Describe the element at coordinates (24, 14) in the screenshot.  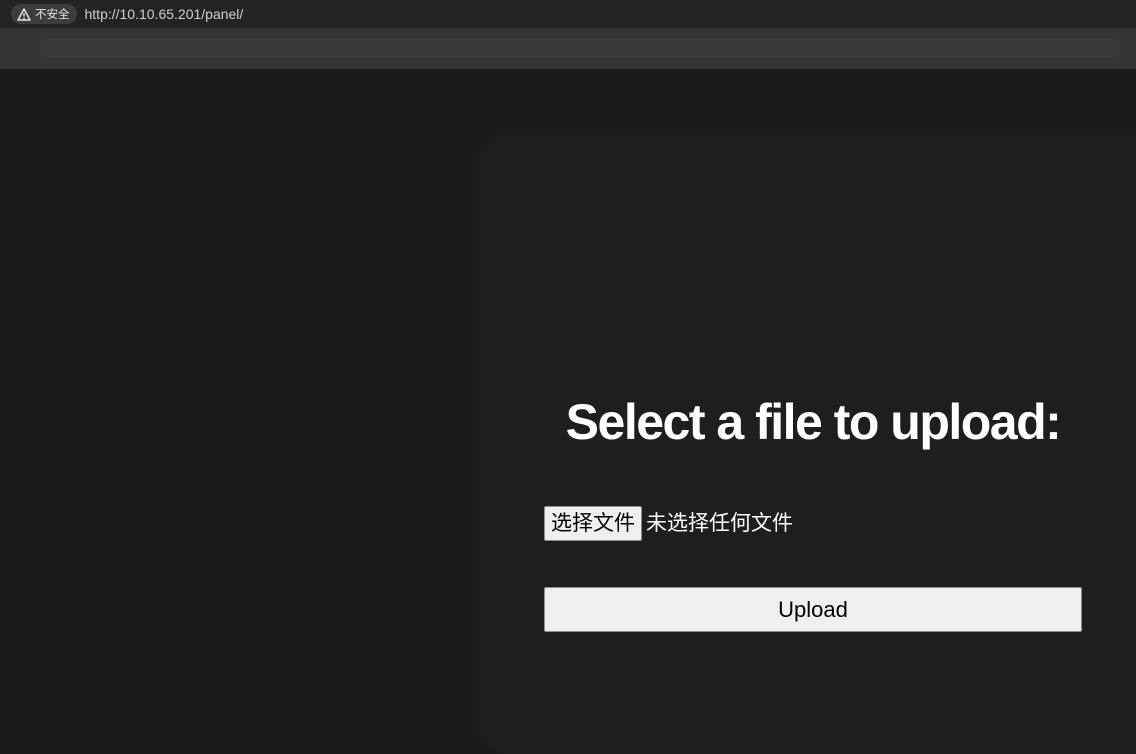
I see `warning-triangle-icon` at that location.